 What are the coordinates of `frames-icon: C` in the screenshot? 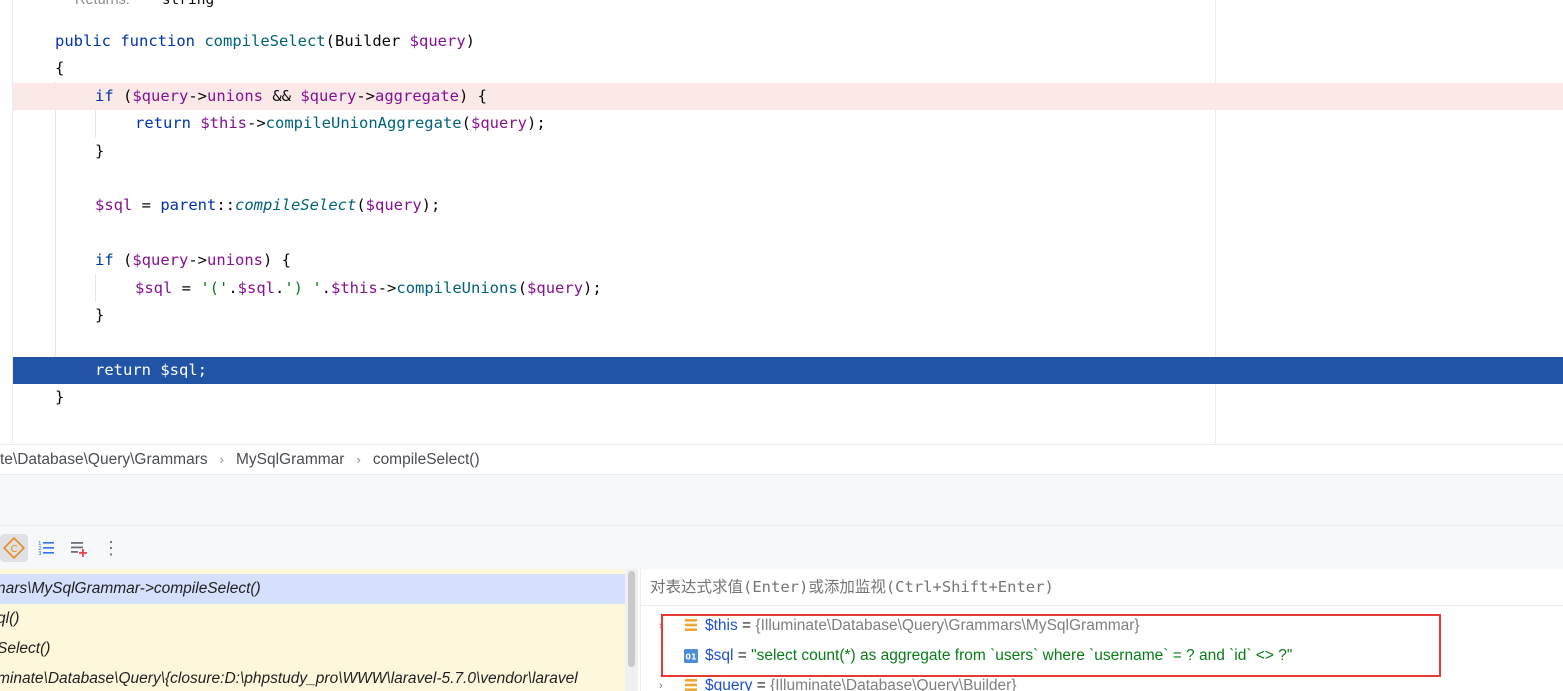 It's located at (14, 548).